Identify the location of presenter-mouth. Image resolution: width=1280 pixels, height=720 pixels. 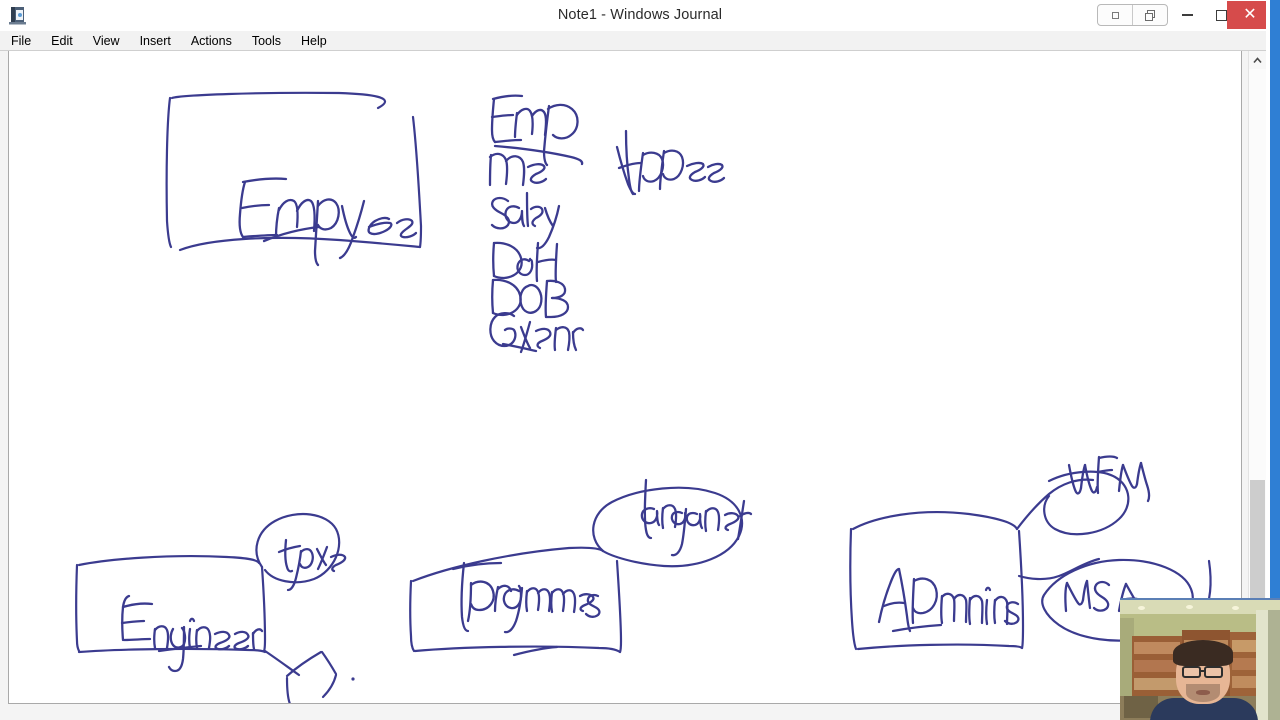
(1203, 692).